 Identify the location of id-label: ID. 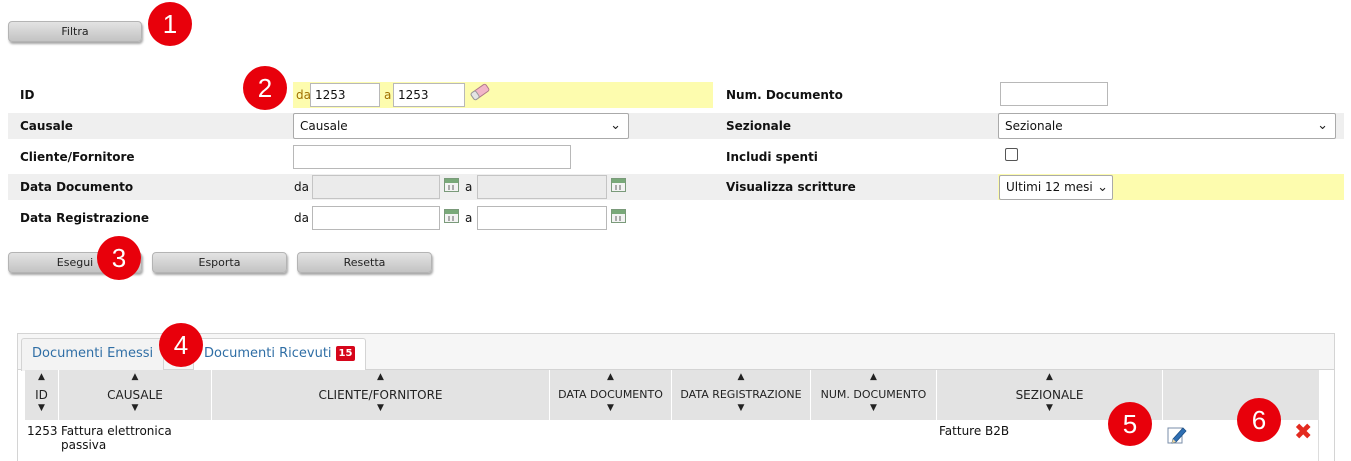
(27, 95).